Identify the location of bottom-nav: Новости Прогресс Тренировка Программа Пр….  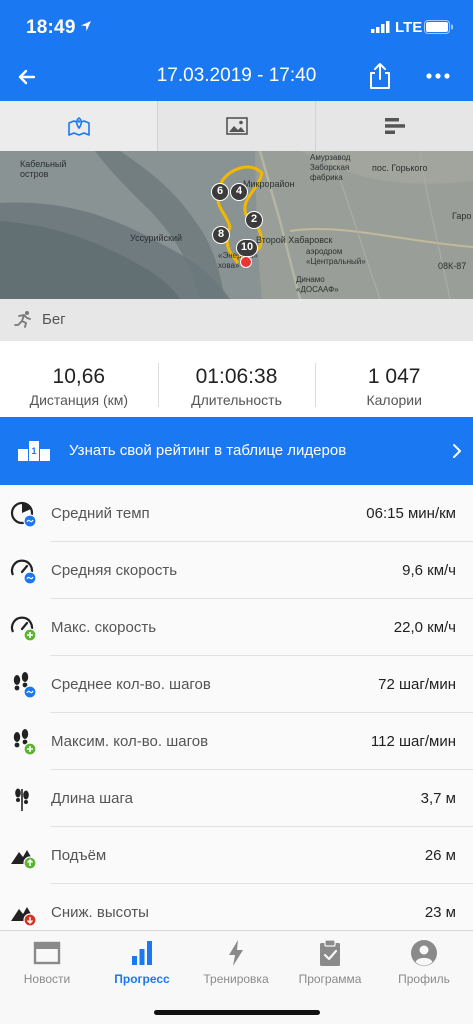
(236, 977).